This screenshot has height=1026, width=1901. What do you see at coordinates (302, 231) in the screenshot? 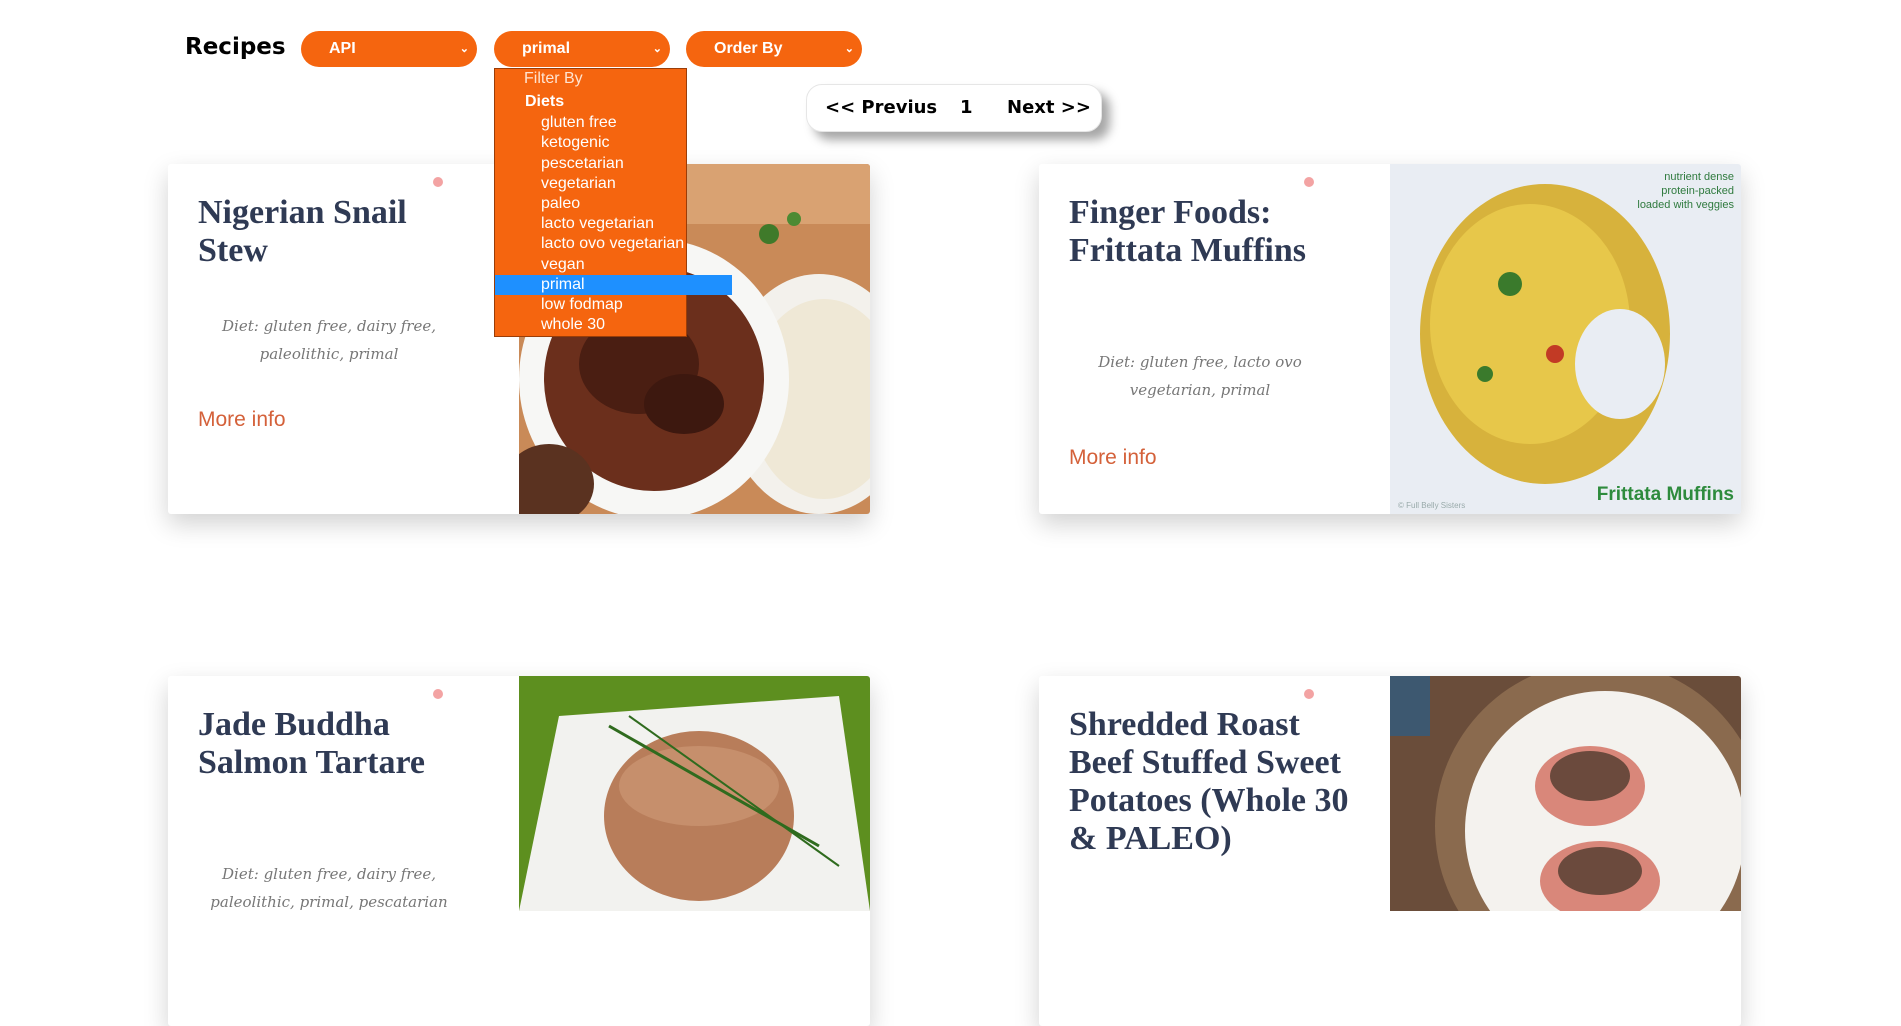
I see `recipe-title: Nigerian Snail Stew` at bounding box center [302, 231].